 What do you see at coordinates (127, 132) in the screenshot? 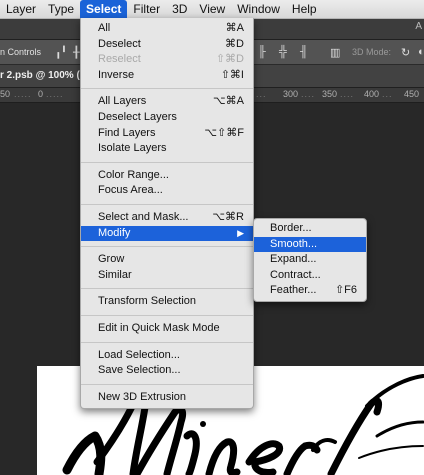
I see `menu-item-label: Find Layers` at bounding box center [127, 132].